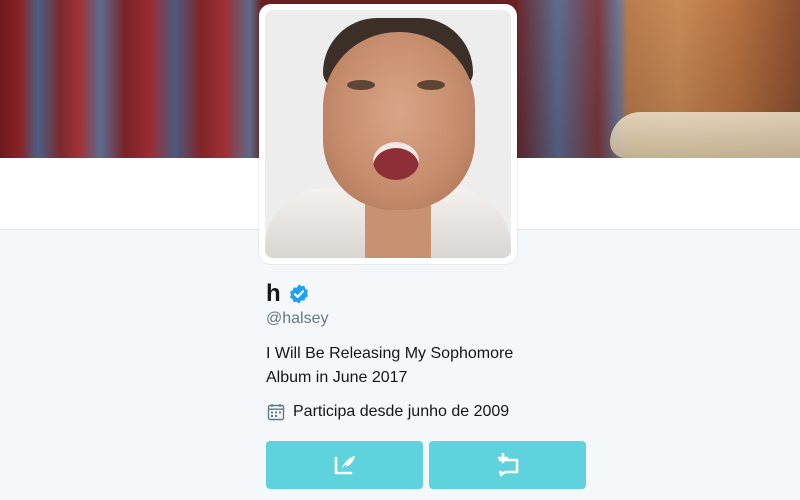  Describe the element at coordinates (396, 161) in the screenshot. I see `avatar-mouth` at that location.